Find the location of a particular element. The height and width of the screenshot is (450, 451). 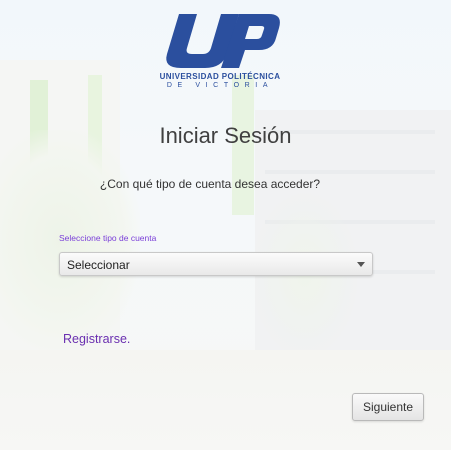

account-type-select: Seleccionar is located at coordinates (216, 264).